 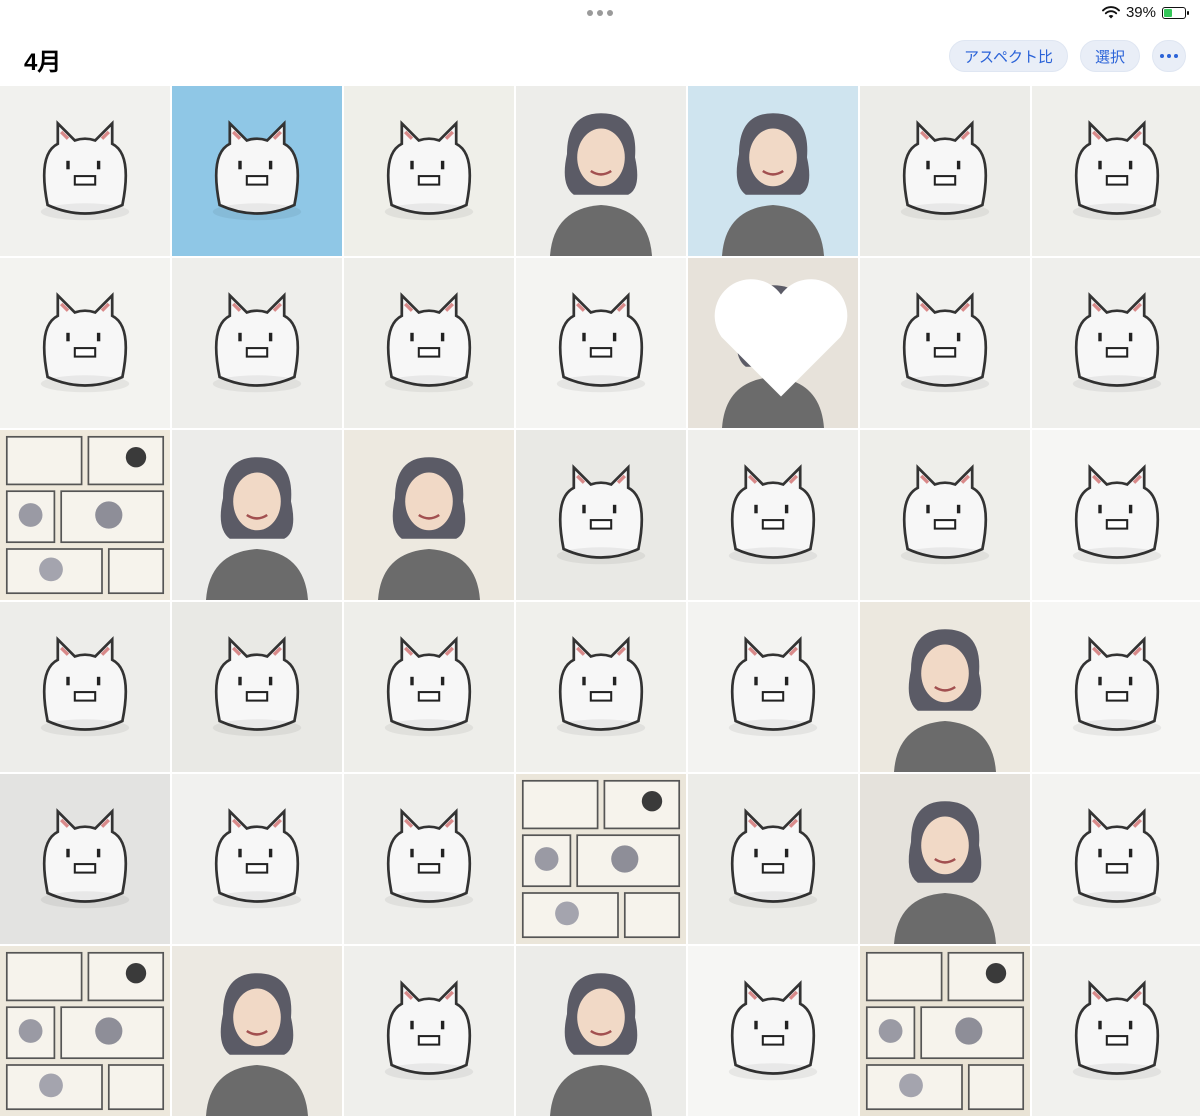 I want to click on header-actions: アスペクト比 選択, so click(x=1067, y=56).